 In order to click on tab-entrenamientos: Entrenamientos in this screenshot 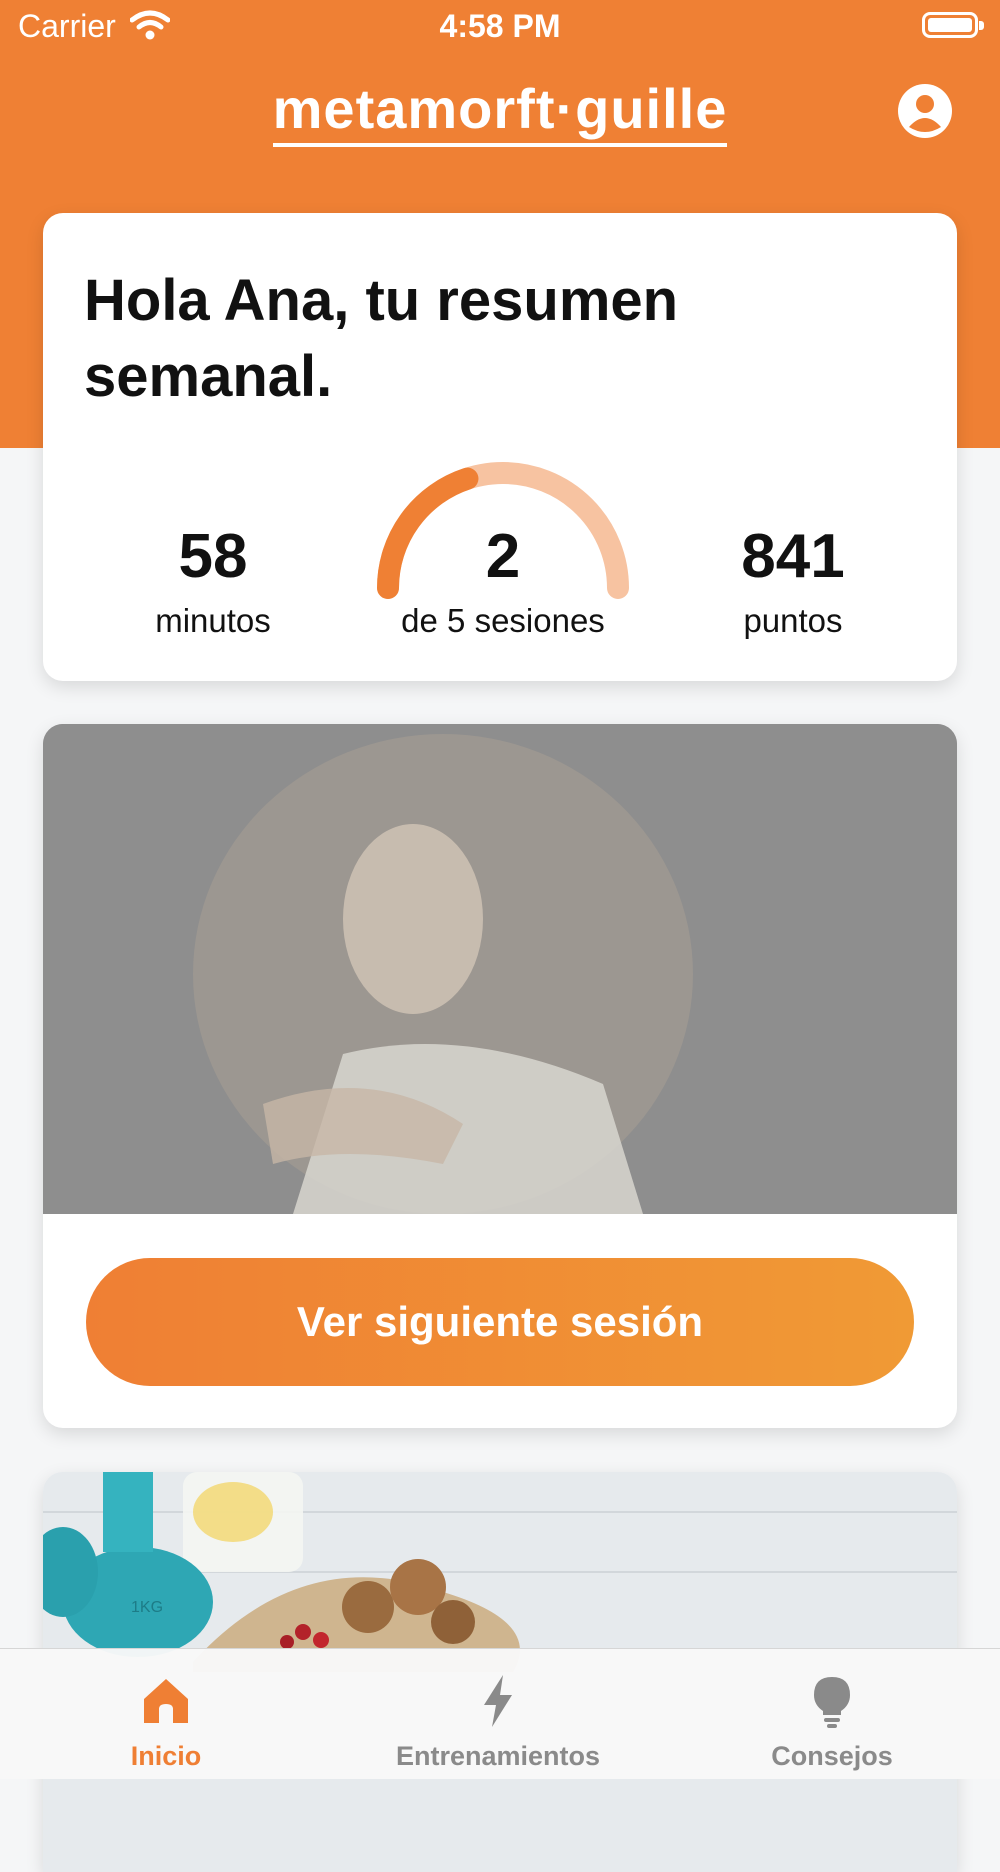, I will do `click(498, 1714)`.